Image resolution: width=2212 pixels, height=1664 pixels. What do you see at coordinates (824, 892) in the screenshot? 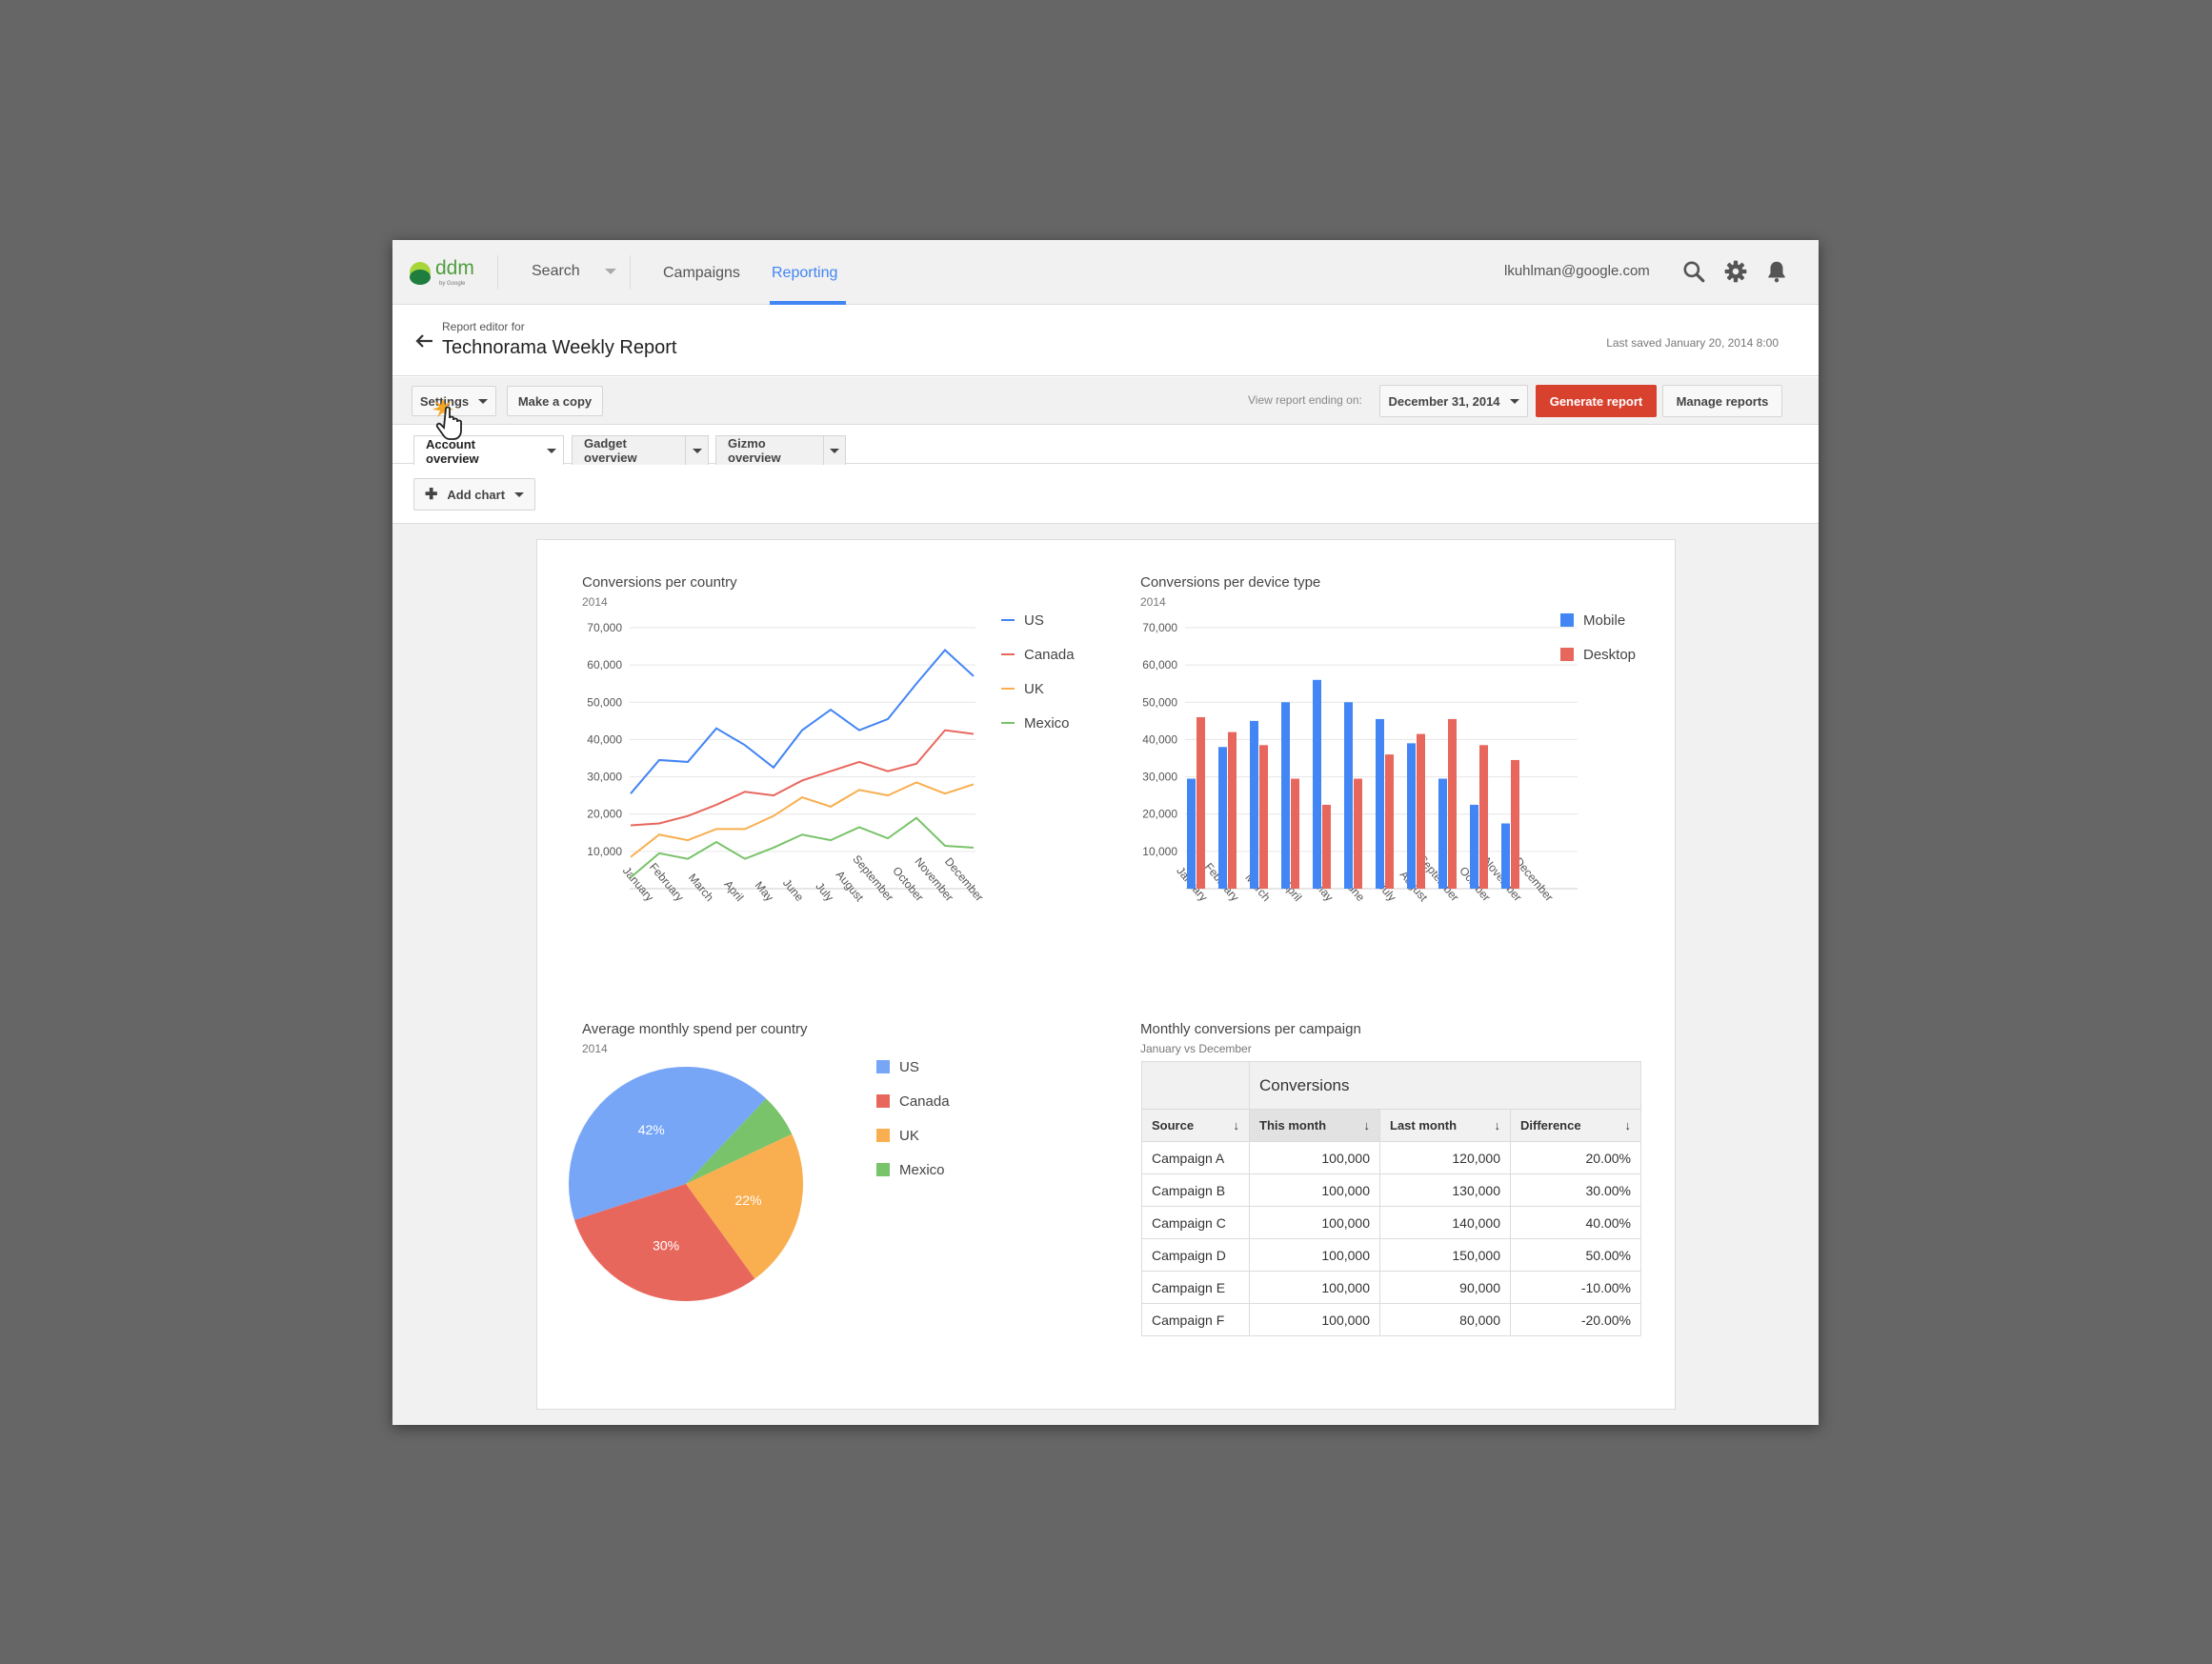
I see `x-tick-label: July` at bounding box center [824, 892].